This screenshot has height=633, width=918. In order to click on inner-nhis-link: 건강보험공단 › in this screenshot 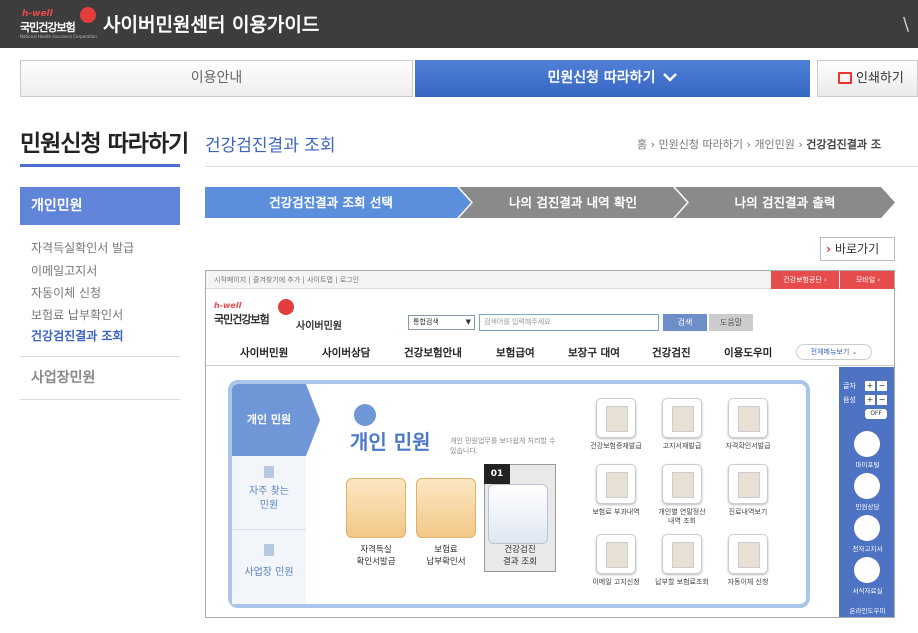, I will do `click(805, 280)`.